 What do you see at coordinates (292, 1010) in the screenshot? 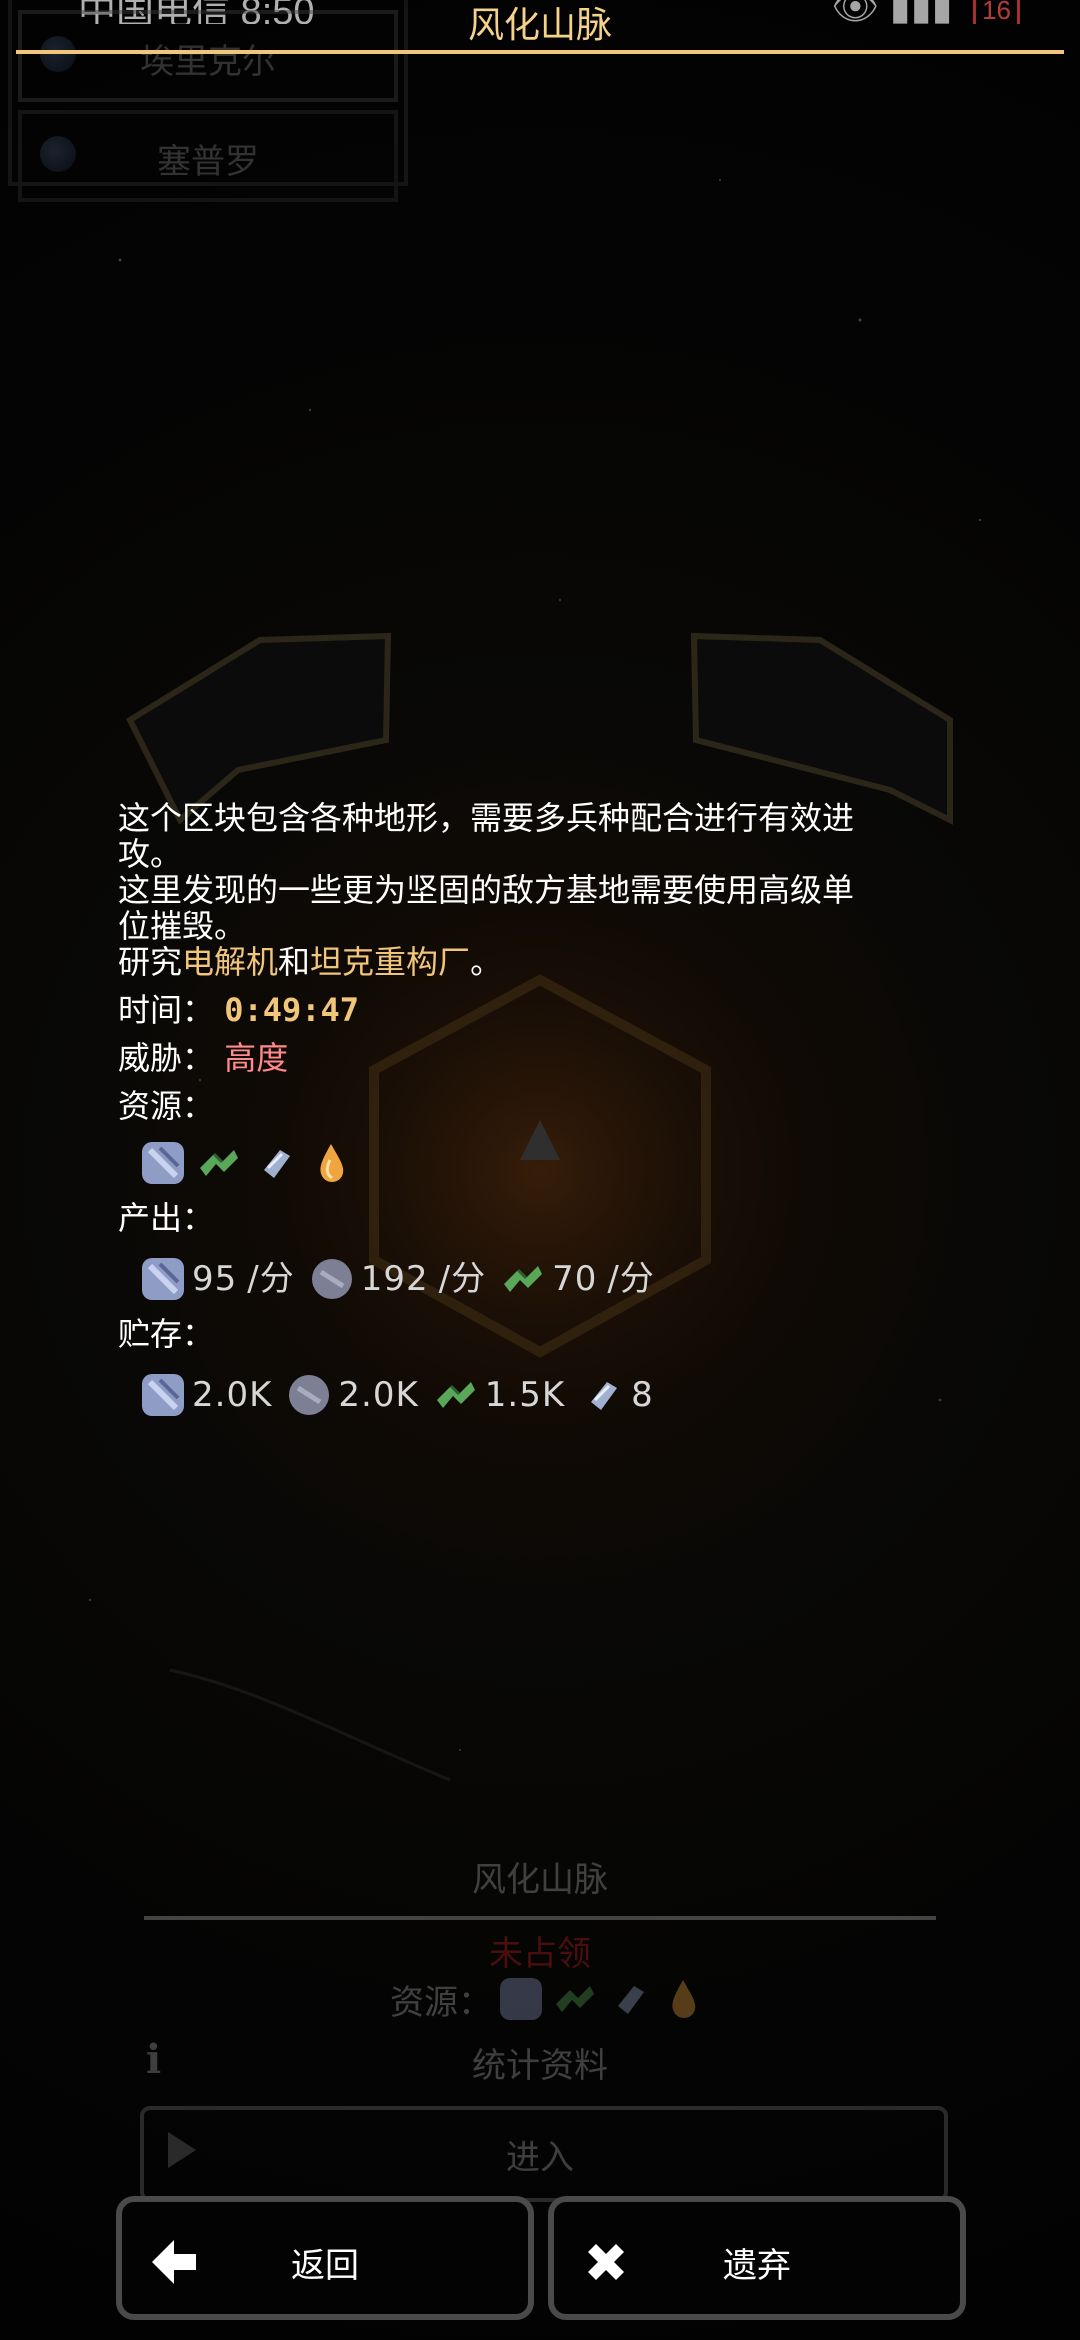
I see `time-value: 0:49:47` at bounding box center [292, 1010].